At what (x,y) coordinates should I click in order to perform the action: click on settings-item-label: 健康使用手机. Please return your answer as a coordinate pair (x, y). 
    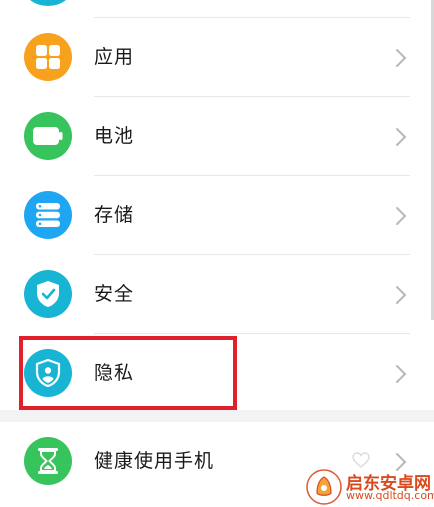
    Looking at the image, I should click on (154, 461).